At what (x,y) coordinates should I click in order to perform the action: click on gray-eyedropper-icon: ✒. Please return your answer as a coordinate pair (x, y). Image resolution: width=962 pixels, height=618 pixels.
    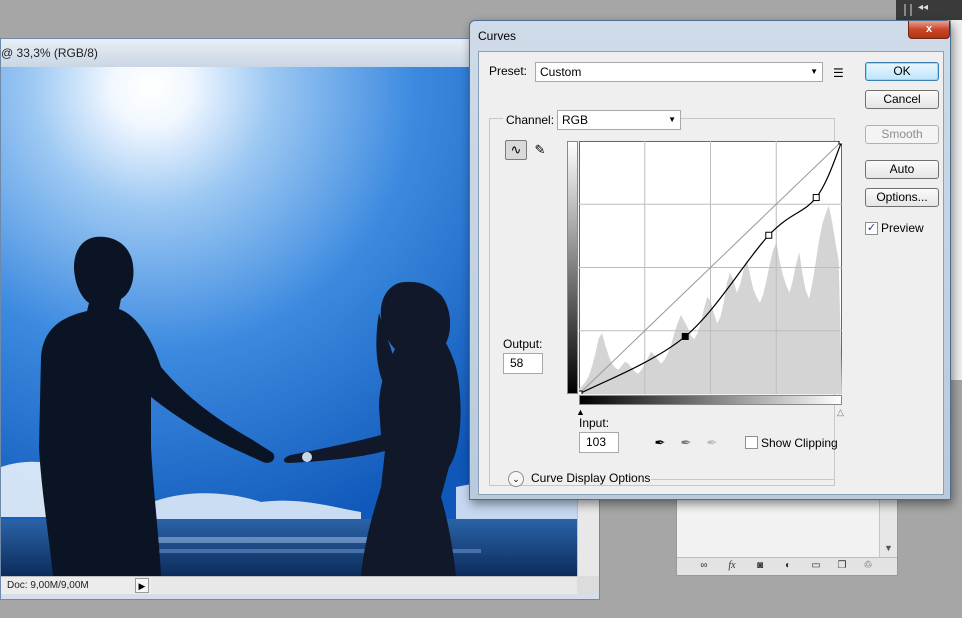
    Looking at the image, I should click on (686, 443).